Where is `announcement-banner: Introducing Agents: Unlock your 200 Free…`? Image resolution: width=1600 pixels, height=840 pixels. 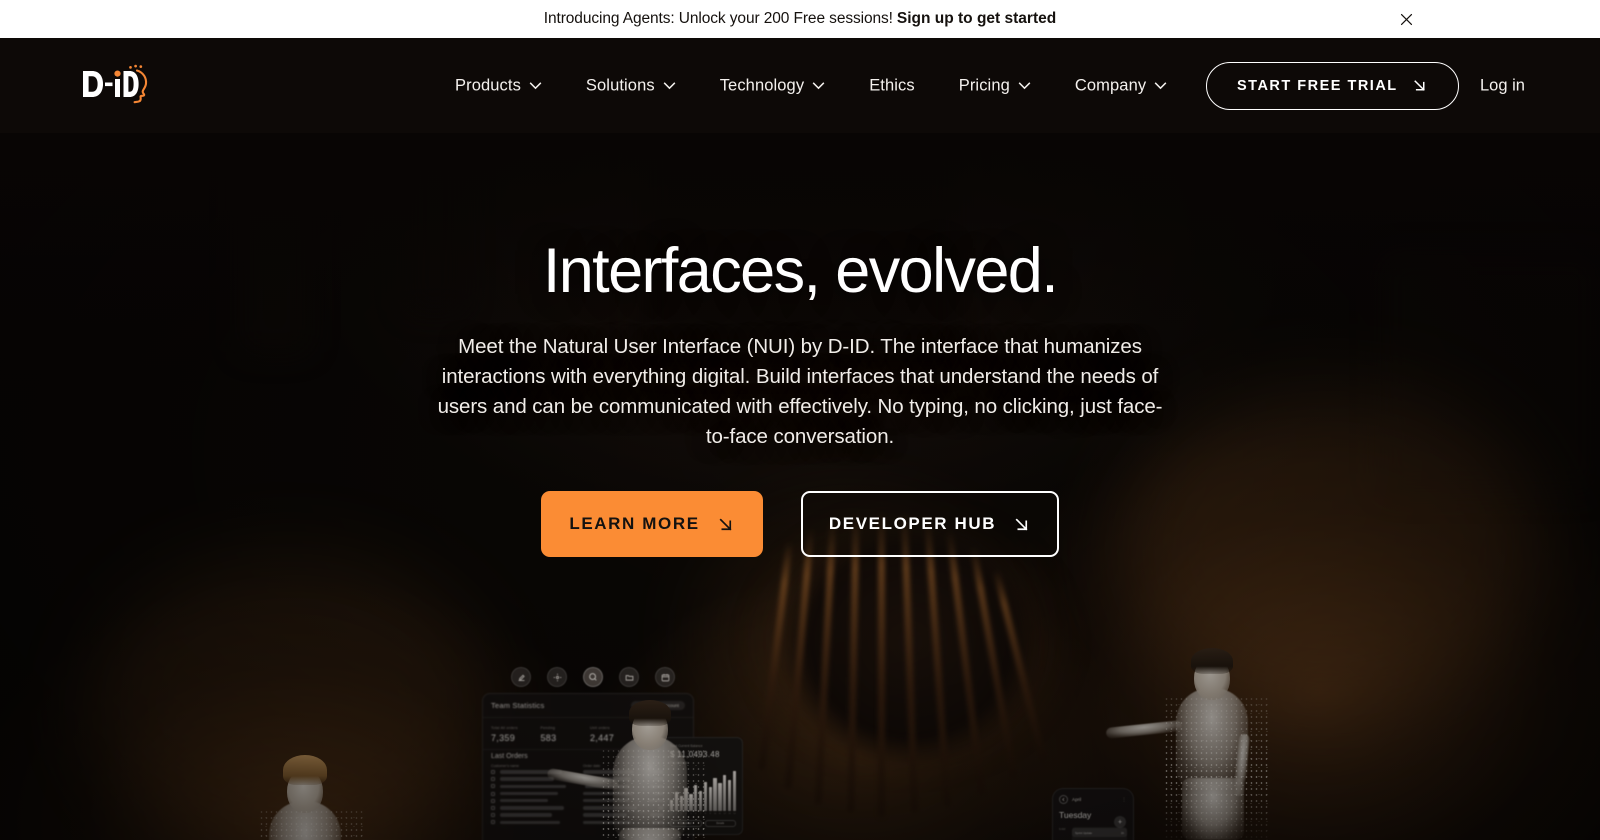 announcement-banner: Introducing Agents: Unlock your 200 Free… is located at coordinates (800, 19).